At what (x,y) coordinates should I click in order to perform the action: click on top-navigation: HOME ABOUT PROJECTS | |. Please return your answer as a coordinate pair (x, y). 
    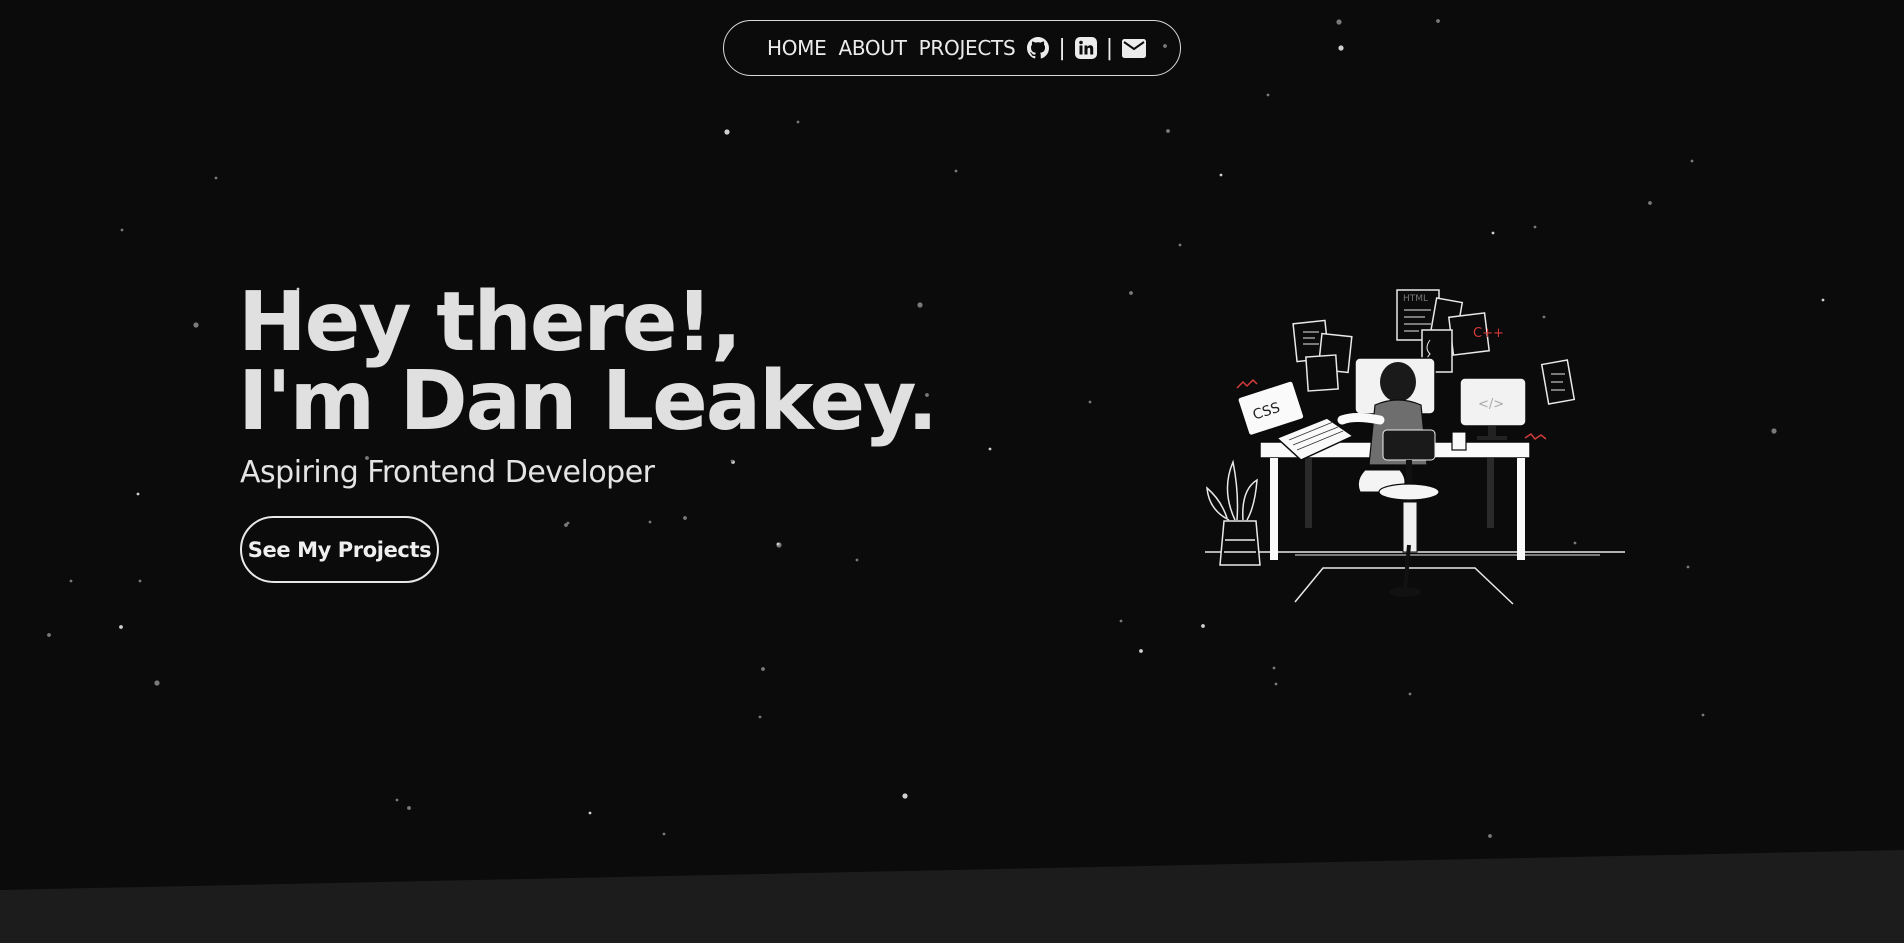
    Looking at the image, I should click on (952, 48).